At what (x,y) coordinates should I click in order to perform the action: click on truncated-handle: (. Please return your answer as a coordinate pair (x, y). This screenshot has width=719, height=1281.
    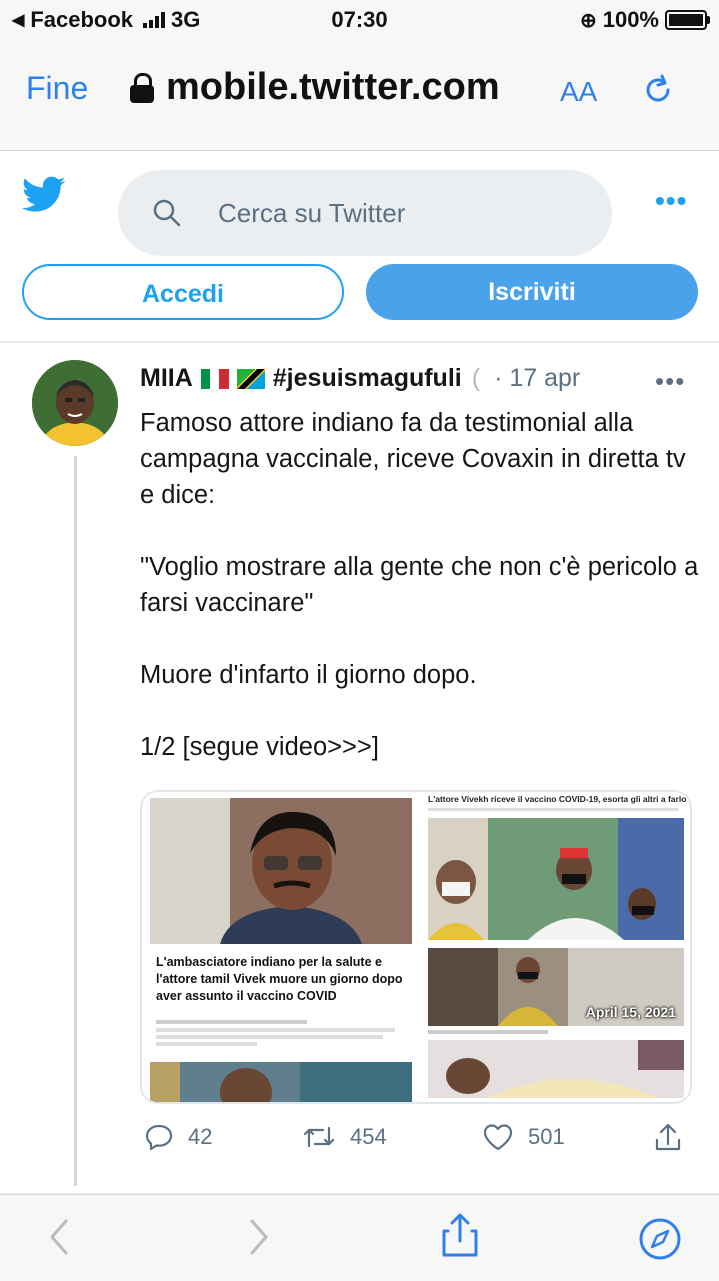
    Looking at the image, I should click on (476, 378).